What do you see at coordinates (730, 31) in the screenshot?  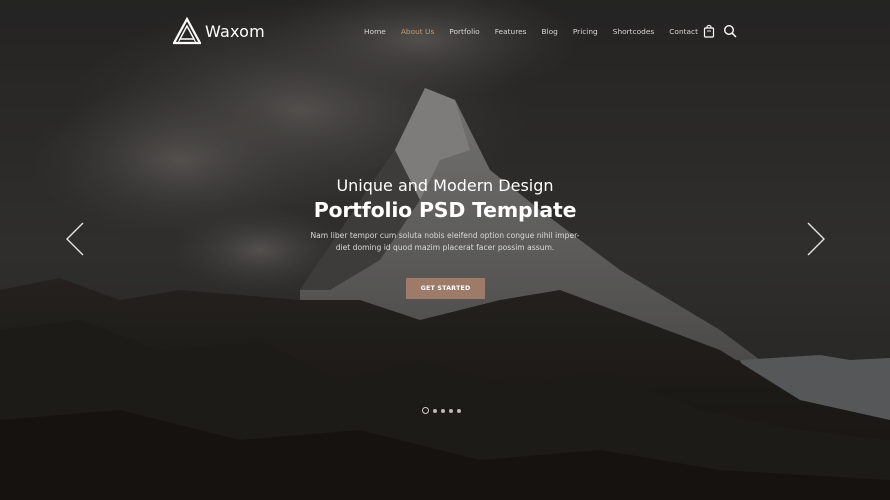 I see `search-icon` at bounding box center [730, 31].